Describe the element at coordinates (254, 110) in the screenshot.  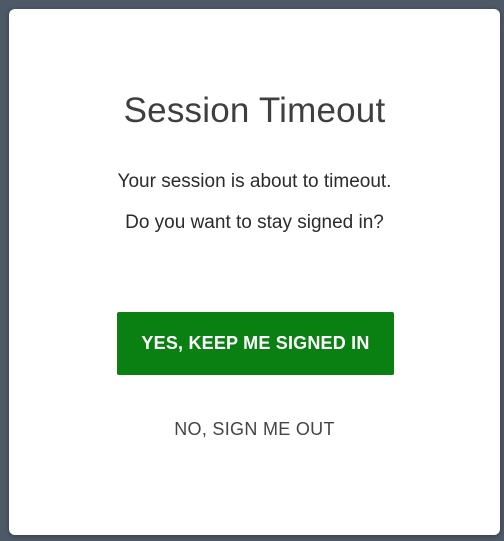
I see `dialog-title: Session Timeout` at that location.